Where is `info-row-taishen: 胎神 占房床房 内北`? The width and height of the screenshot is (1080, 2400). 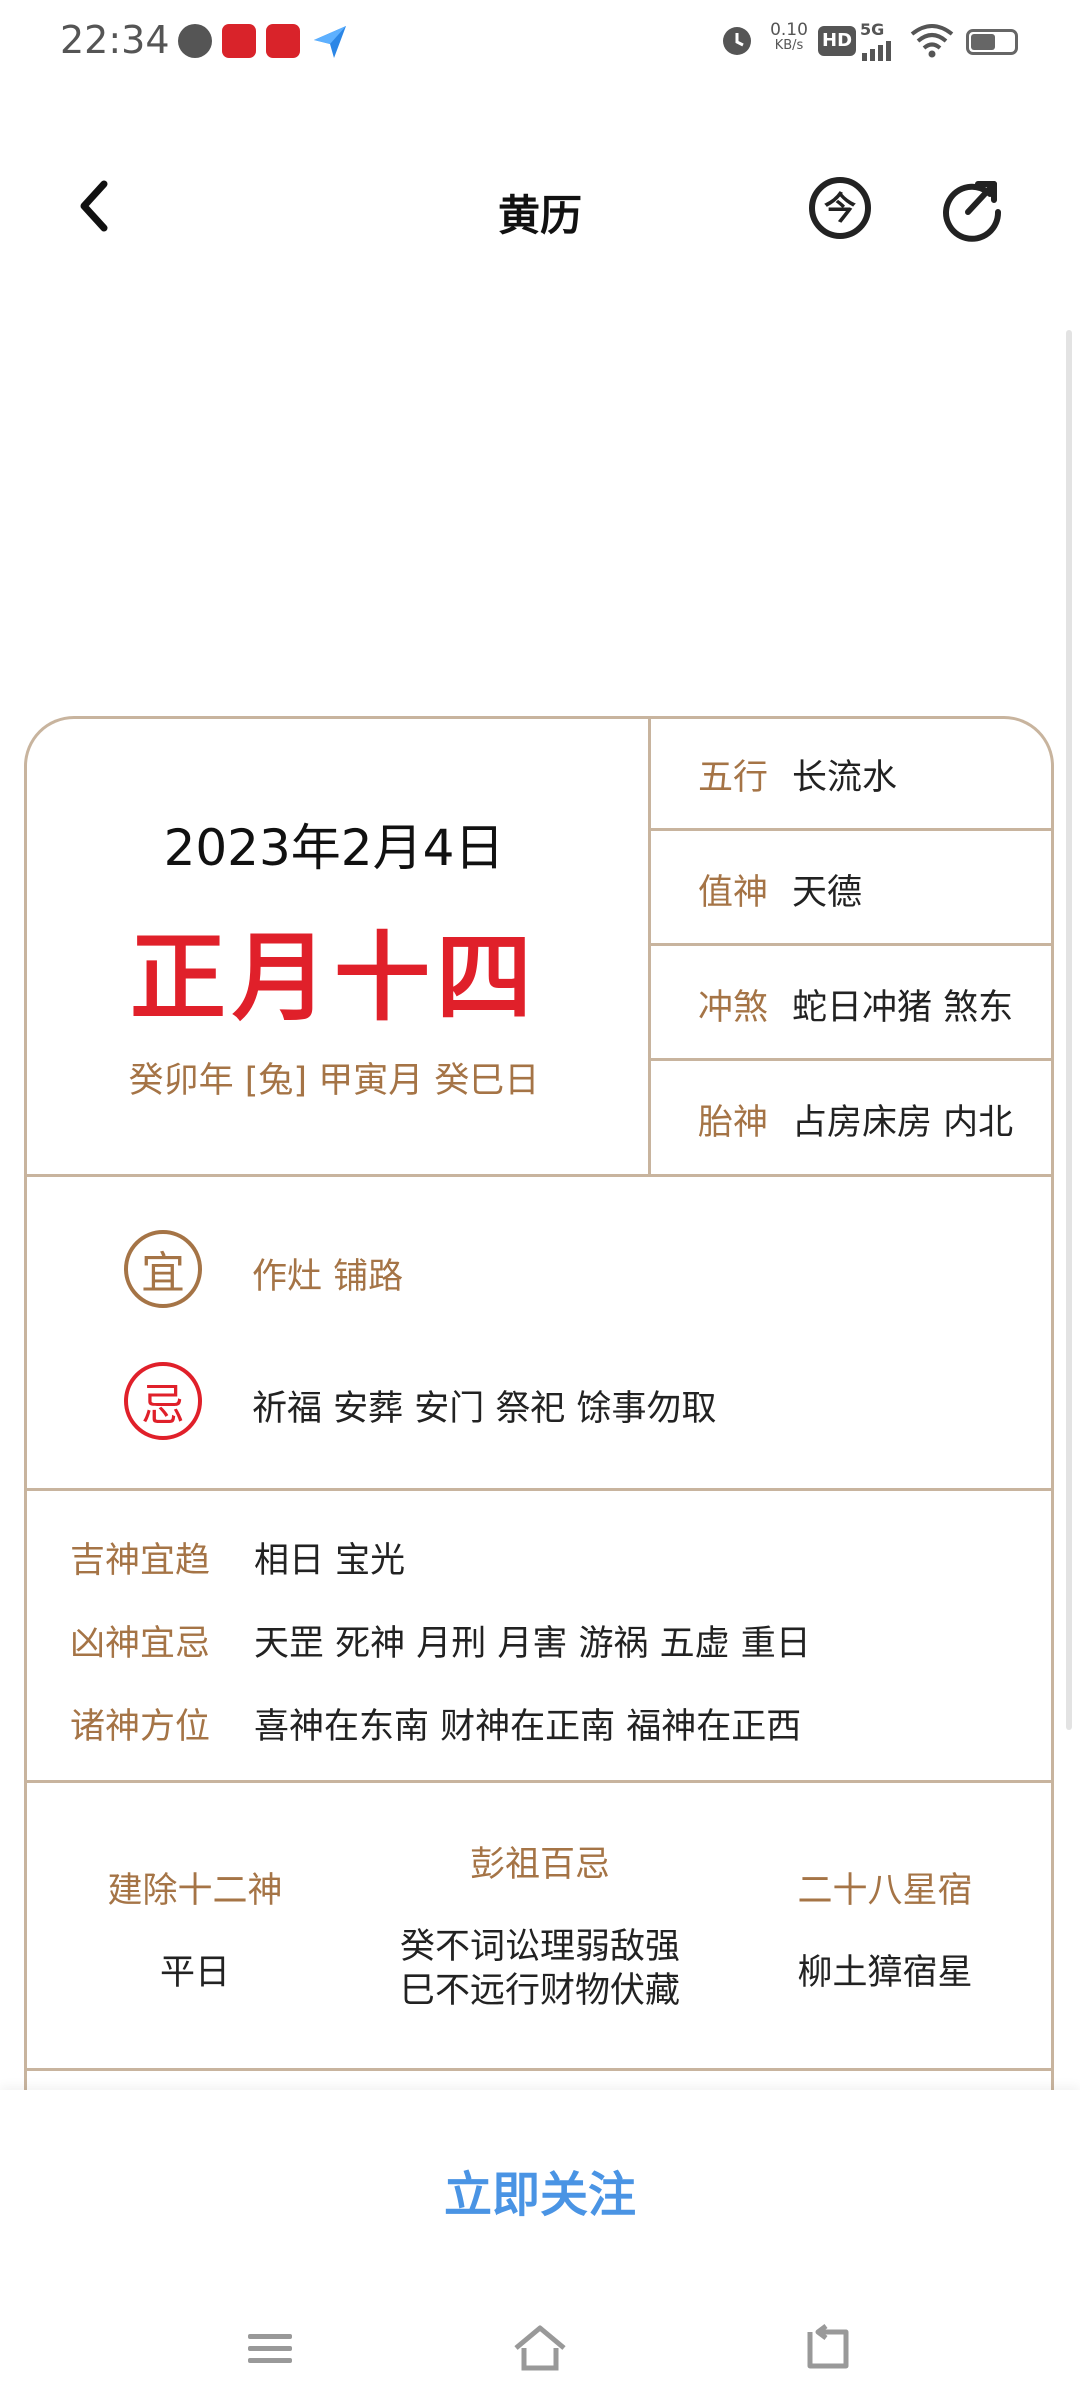 info-row-taishen: 胎神 占房床房 内北 is located at coordinates (850, 1119).